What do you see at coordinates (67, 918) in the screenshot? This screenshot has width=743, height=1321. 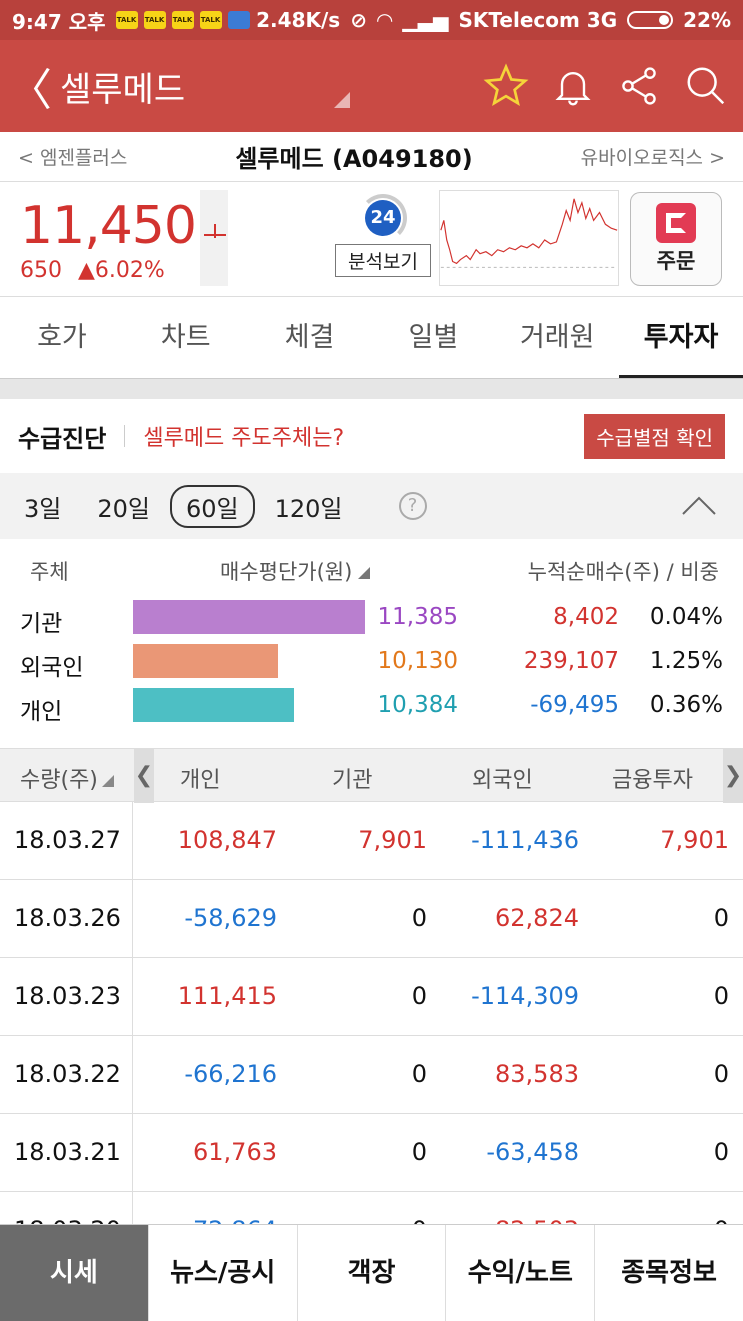 I see `row-date: 18.03.26` at bounding box center [67, 918].